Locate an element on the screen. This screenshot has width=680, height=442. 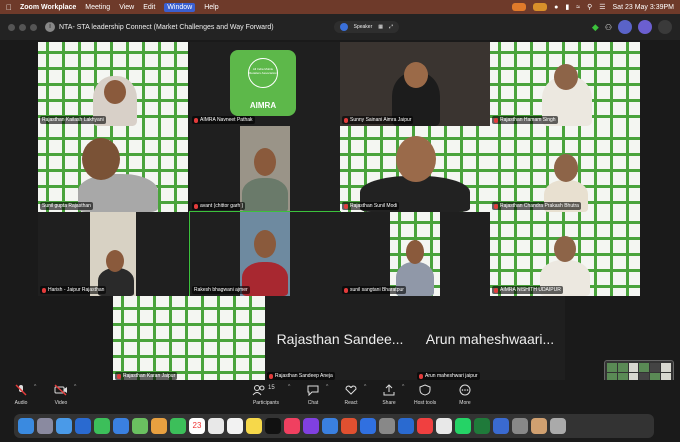
menu-window: Window is located at coordinates (180, 7).